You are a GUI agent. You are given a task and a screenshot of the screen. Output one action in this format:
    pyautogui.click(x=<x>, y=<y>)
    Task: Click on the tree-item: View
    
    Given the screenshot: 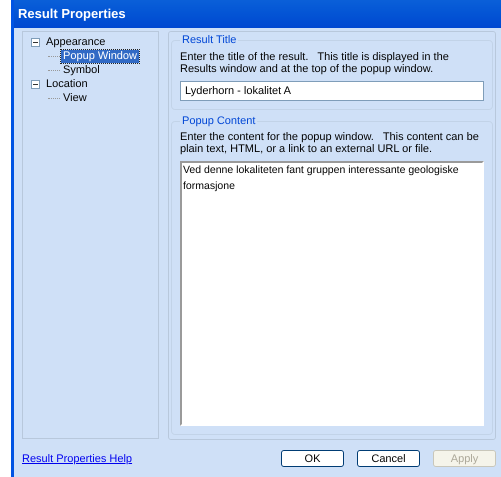 What is the action you would take?
    pyautogui.click(x=75, y=98)
    